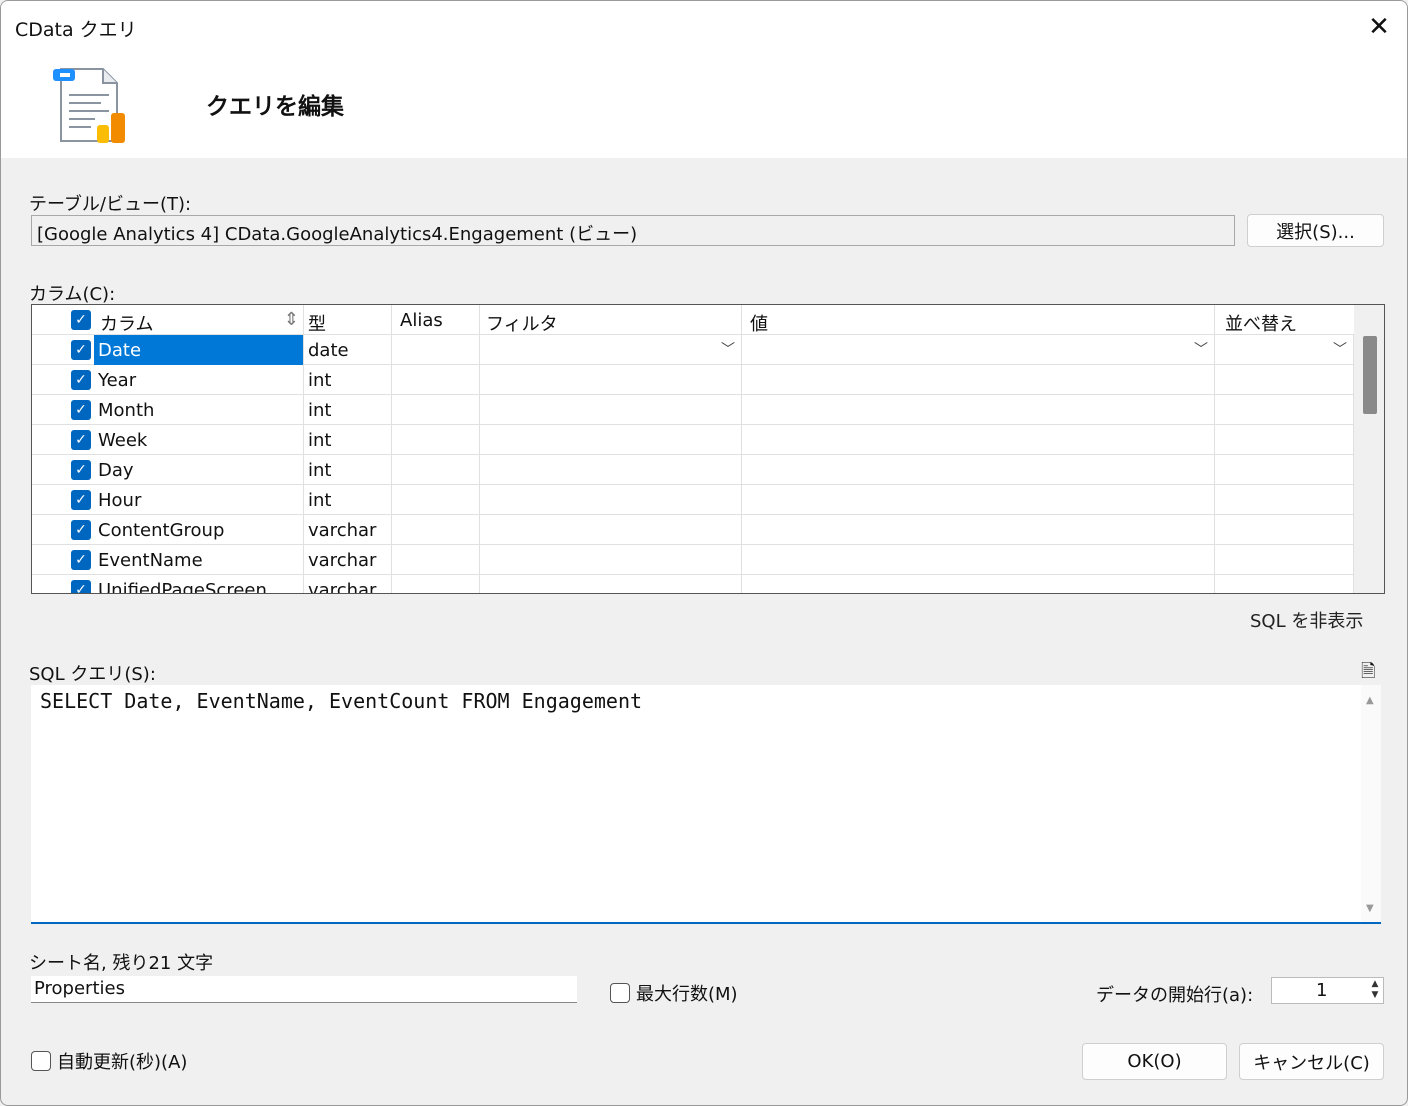 The height and width of the screenshot is (1106, 1408). I want to click on header-column: カラム ⇕, so click(199, 320).